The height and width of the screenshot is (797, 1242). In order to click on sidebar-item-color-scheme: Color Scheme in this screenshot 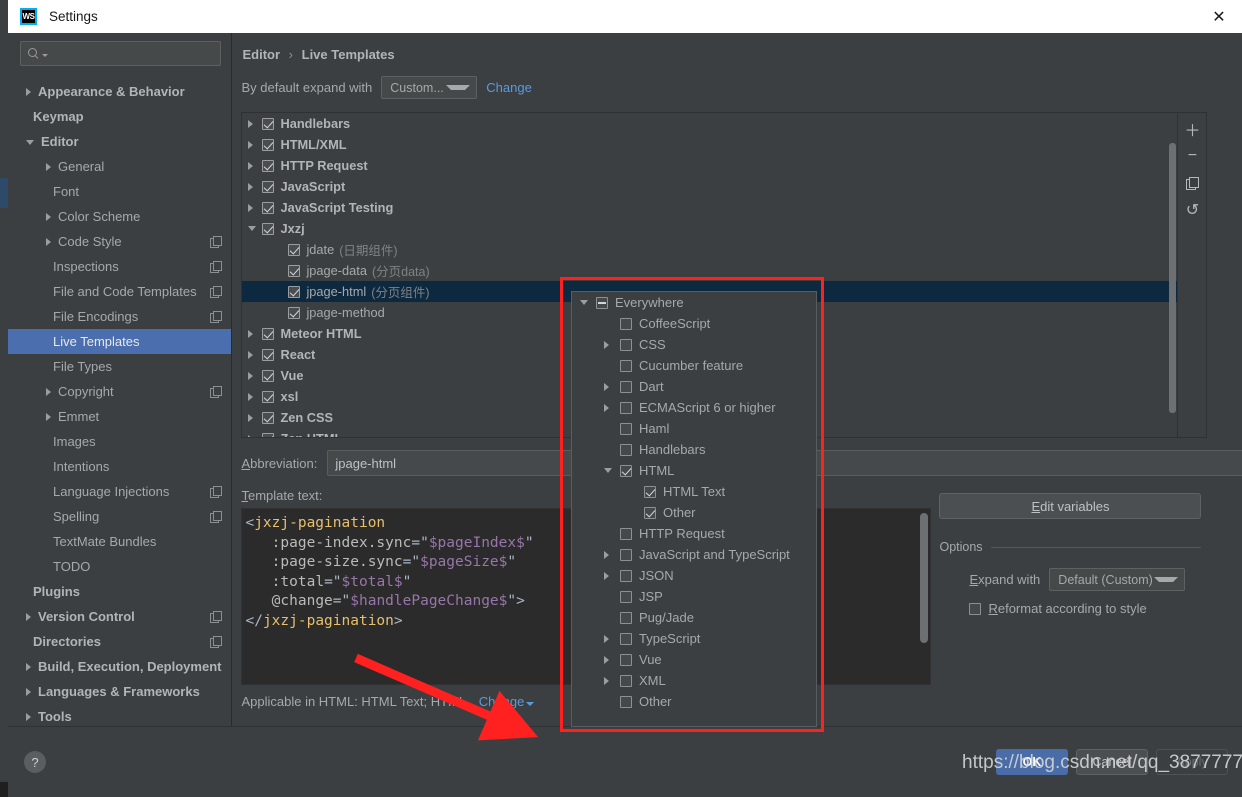, I will do `click(119, 216)`.